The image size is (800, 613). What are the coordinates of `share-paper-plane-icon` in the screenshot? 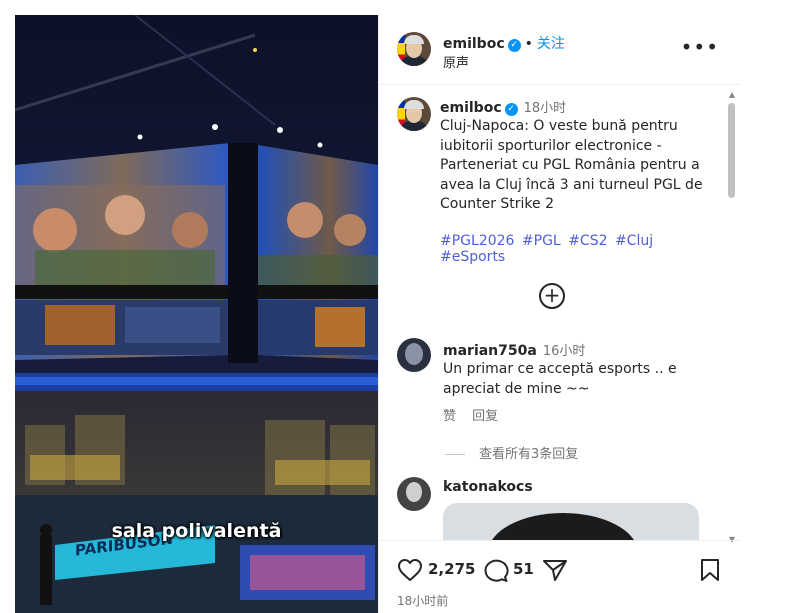 It's located at (555, 570).